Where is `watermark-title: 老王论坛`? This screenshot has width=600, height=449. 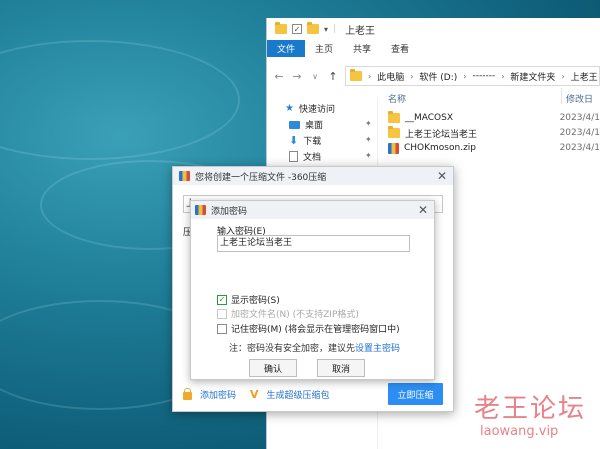
watermark-title: 老王论坛 is located at coordinates (530, 409).